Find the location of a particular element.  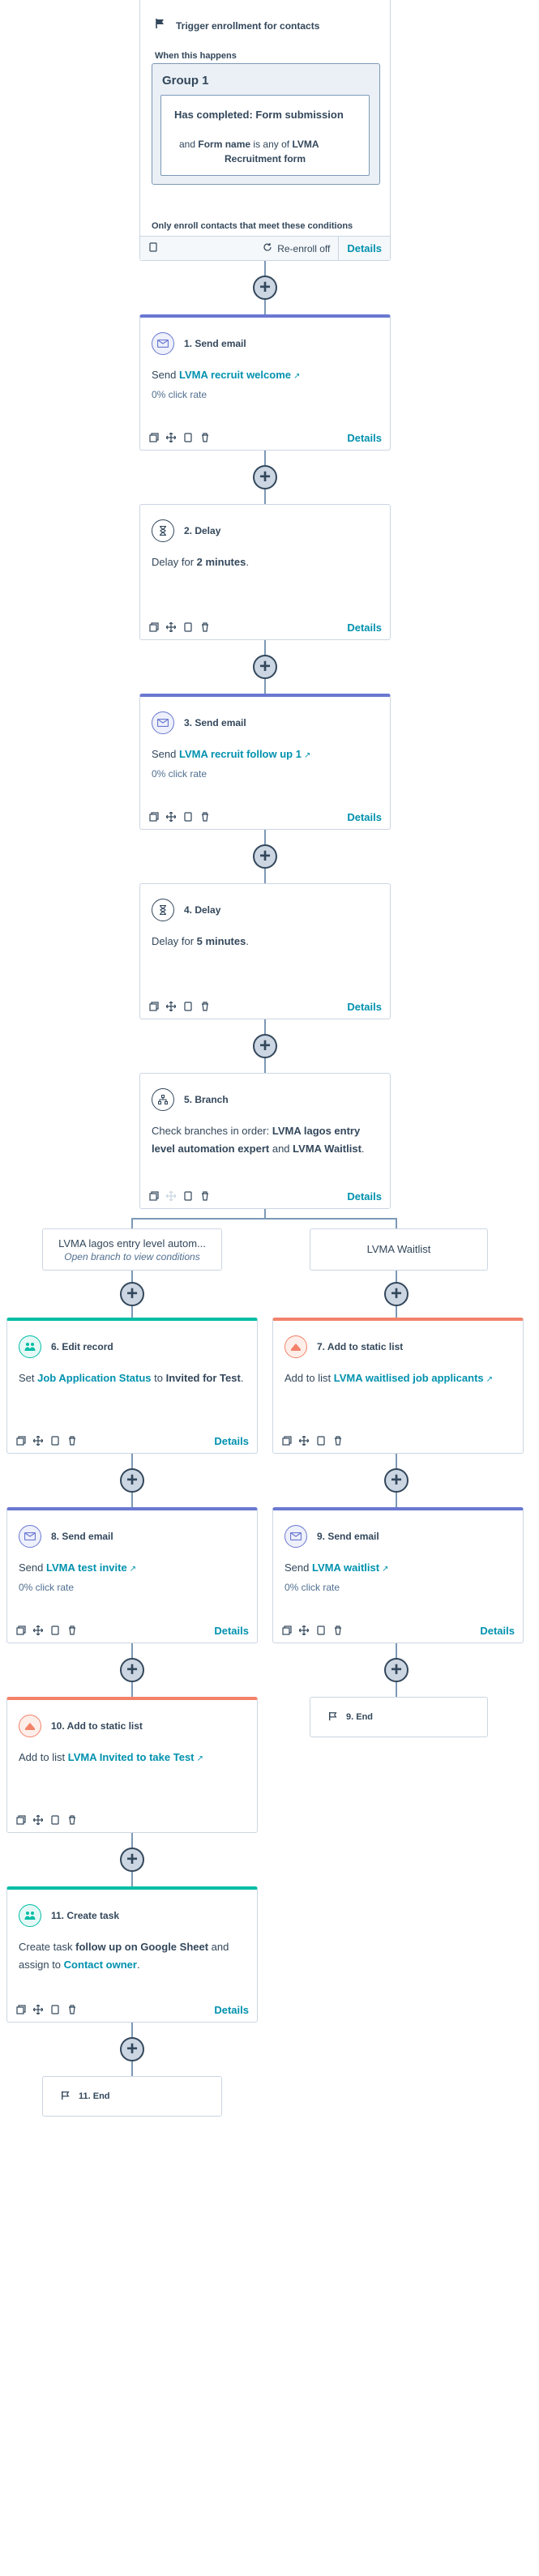

list-link: LVMA Invited to take Test is located at coordinates (131, 1757).